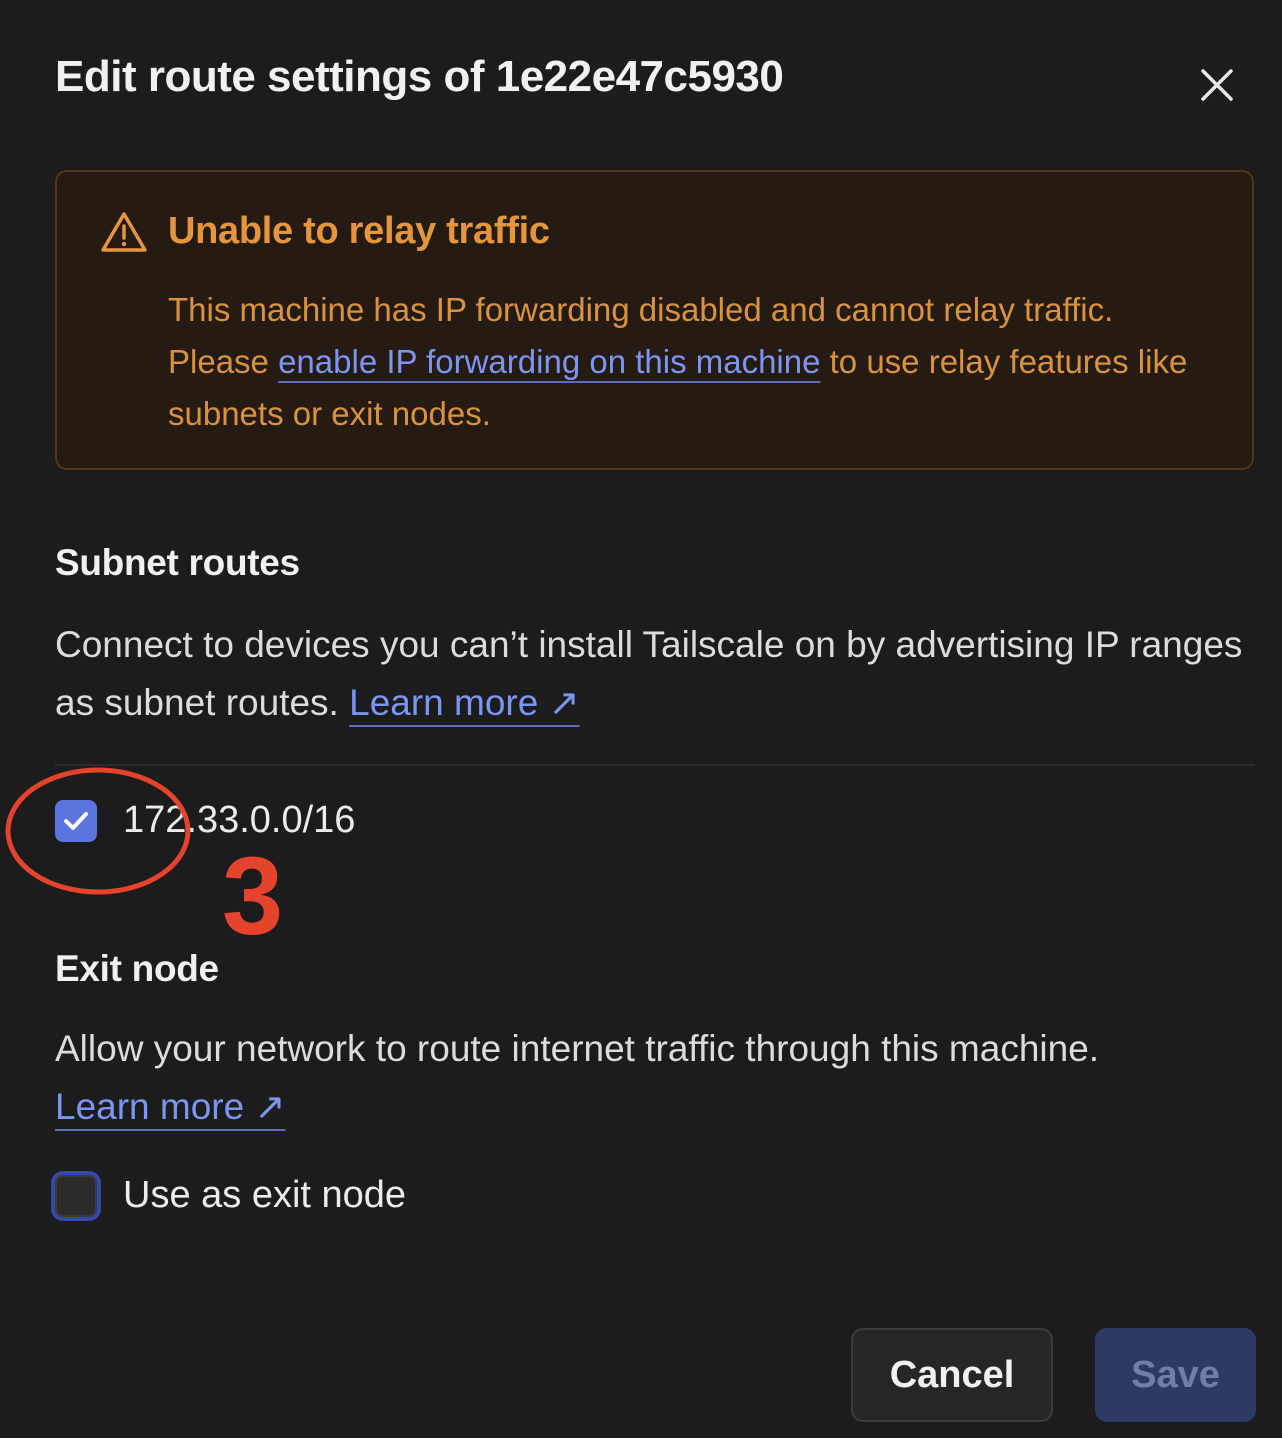  What do you see at coordinates (464, 702) in the screenshot?
I see `subnet-routes-learn-more-link: Learn more ↗` at bounding box center [464, 702].